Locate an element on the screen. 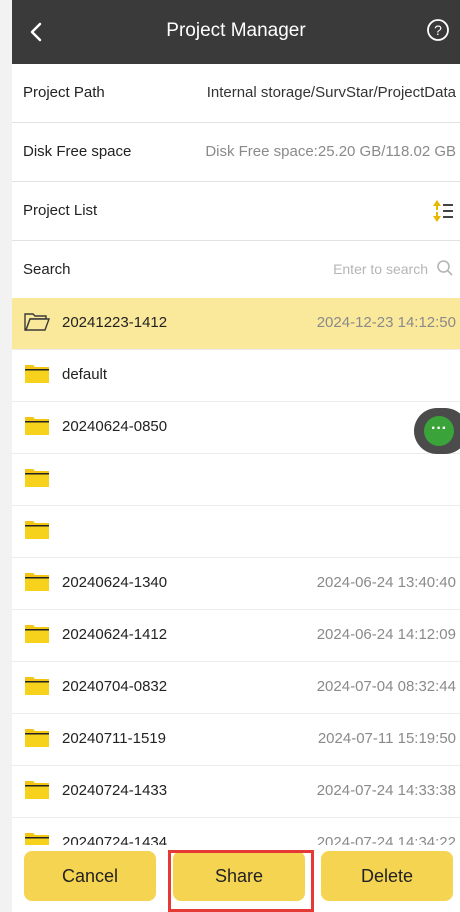 The image size is (460, 912). project-list-item: default is located at coordinates (236, 376).